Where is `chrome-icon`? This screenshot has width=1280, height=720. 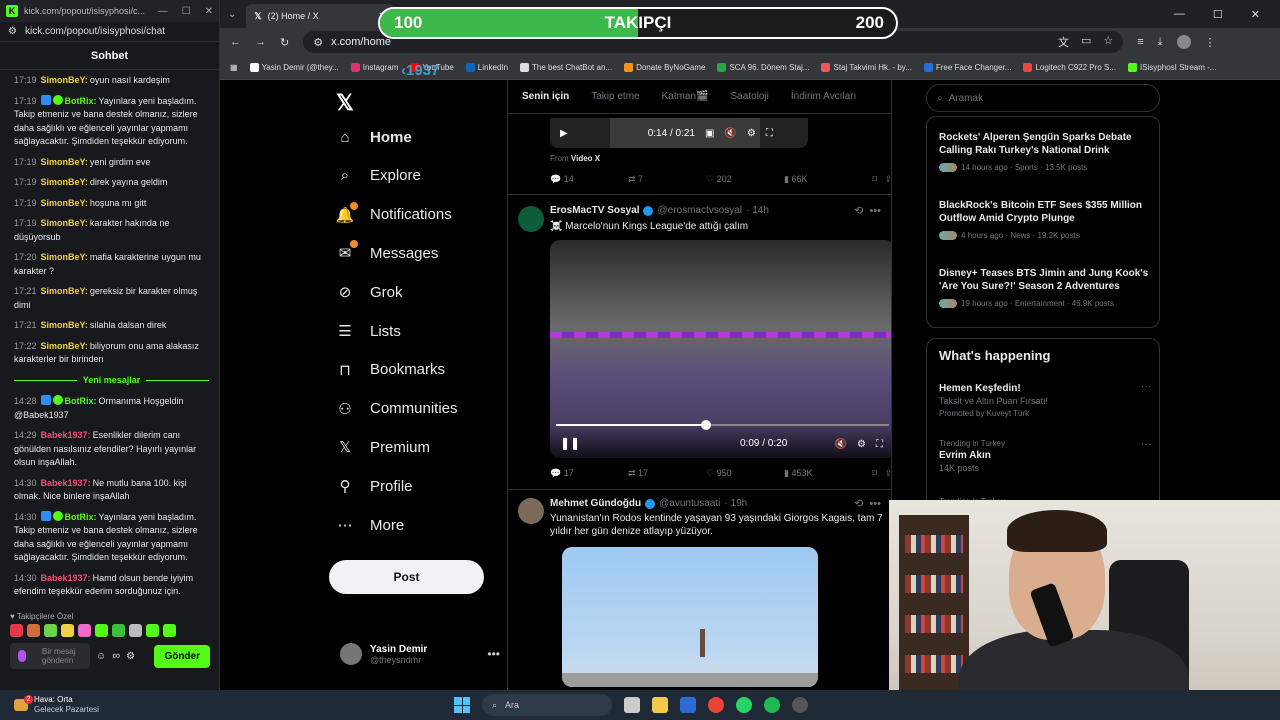
chrome-icon is located at coordinates (716, 705).